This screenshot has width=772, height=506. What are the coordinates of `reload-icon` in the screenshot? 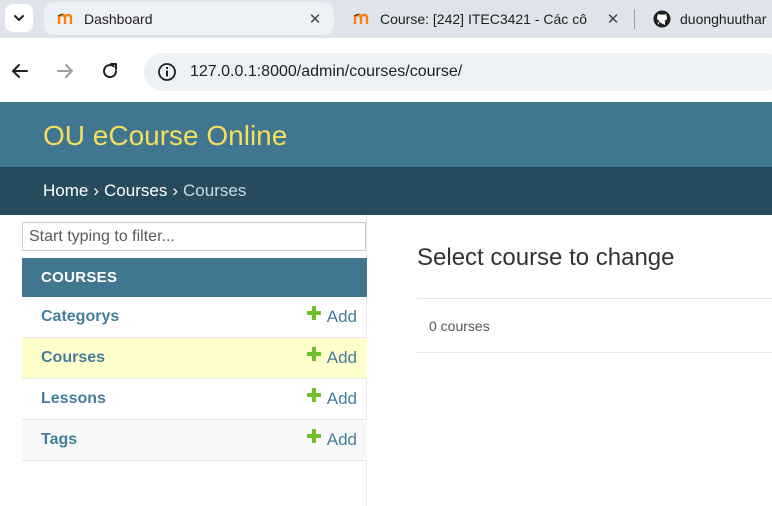 It's located at (110, 71).